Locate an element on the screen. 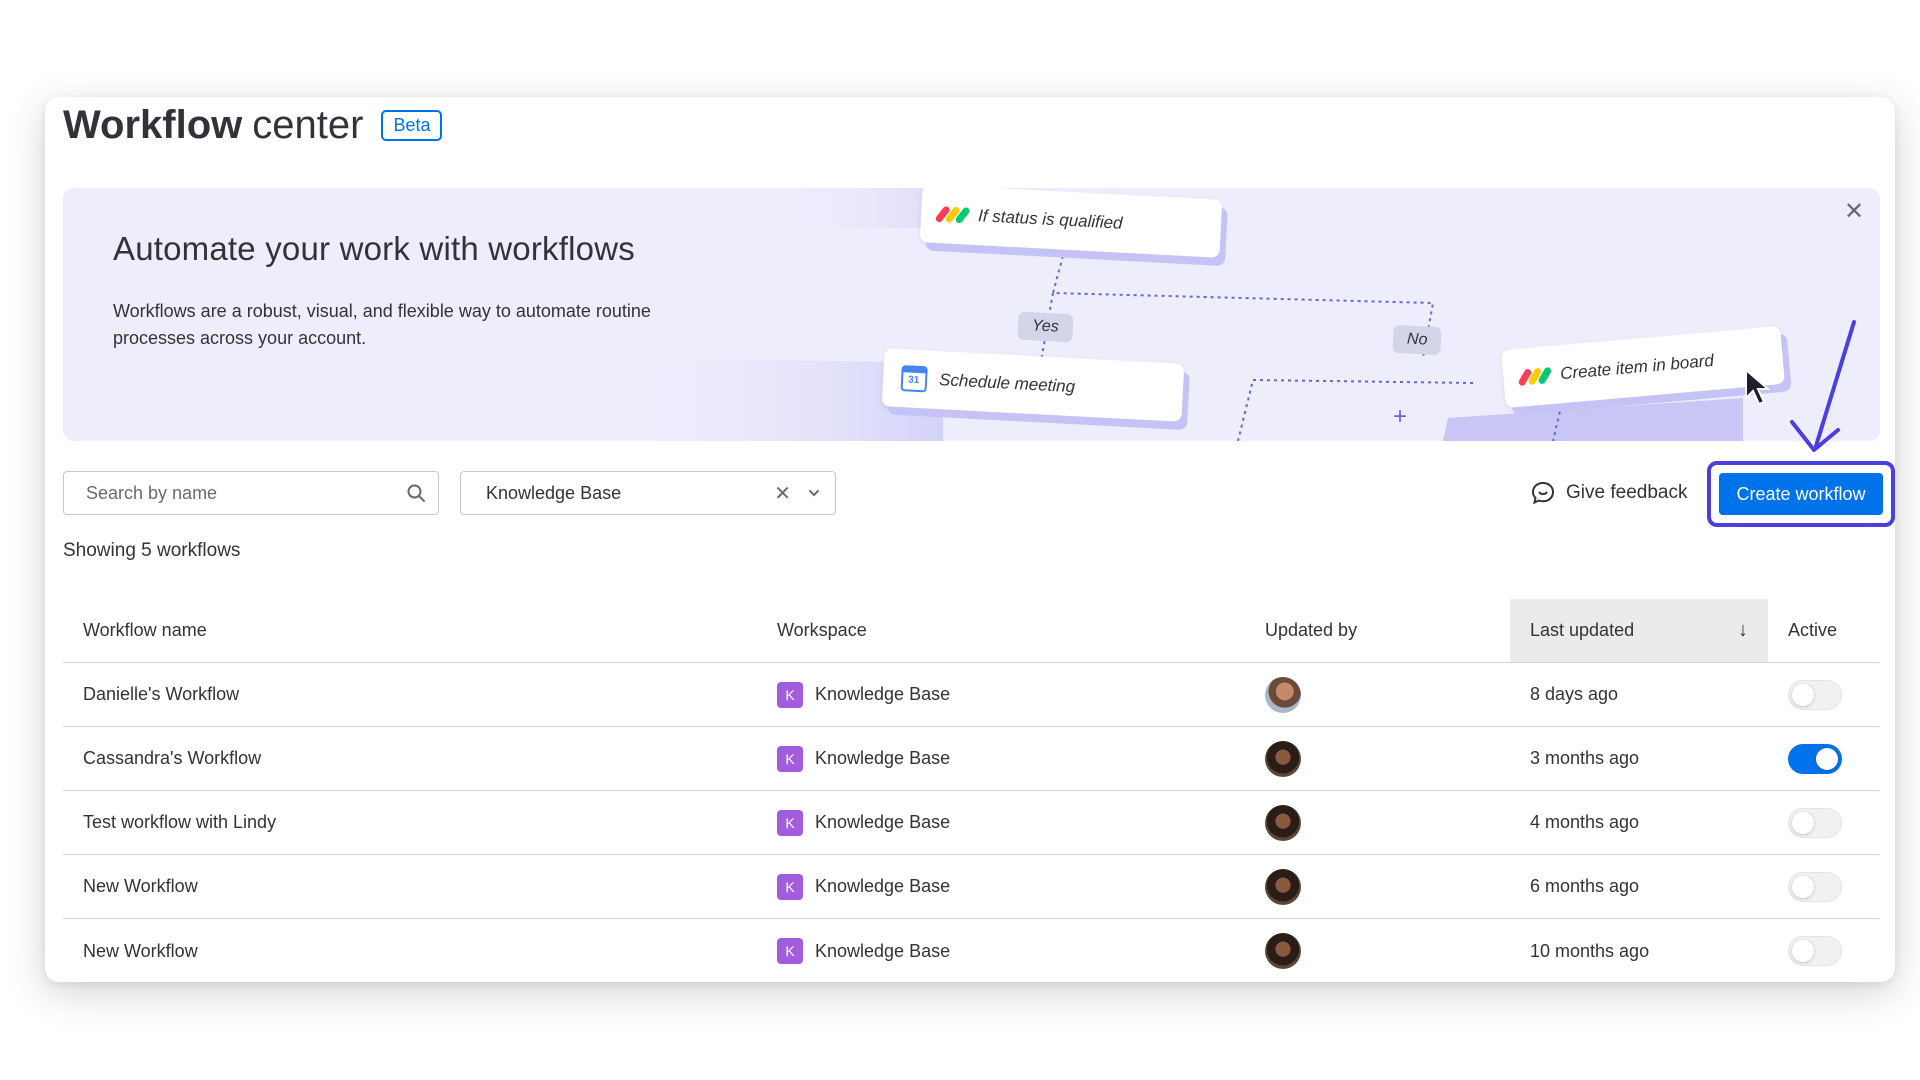 The image size is (1920, 1080). search-input is located at coordinates (246, 493).